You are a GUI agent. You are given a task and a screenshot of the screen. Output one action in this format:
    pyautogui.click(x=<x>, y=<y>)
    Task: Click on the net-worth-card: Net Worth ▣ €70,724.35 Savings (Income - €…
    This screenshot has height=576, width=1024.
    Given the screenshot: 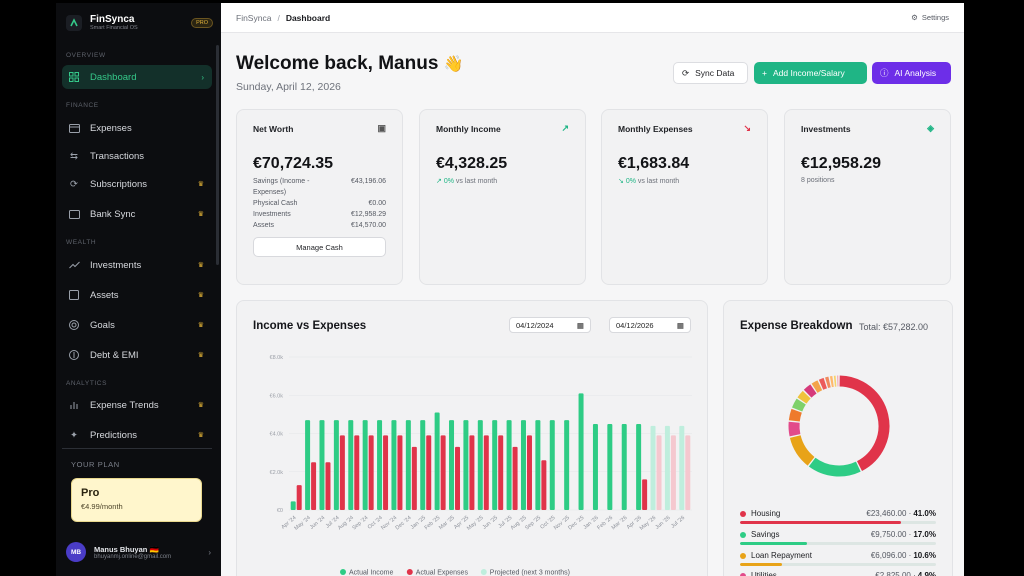 What is the action you would take?
    pyautogui.click(x=319, y=197)
    